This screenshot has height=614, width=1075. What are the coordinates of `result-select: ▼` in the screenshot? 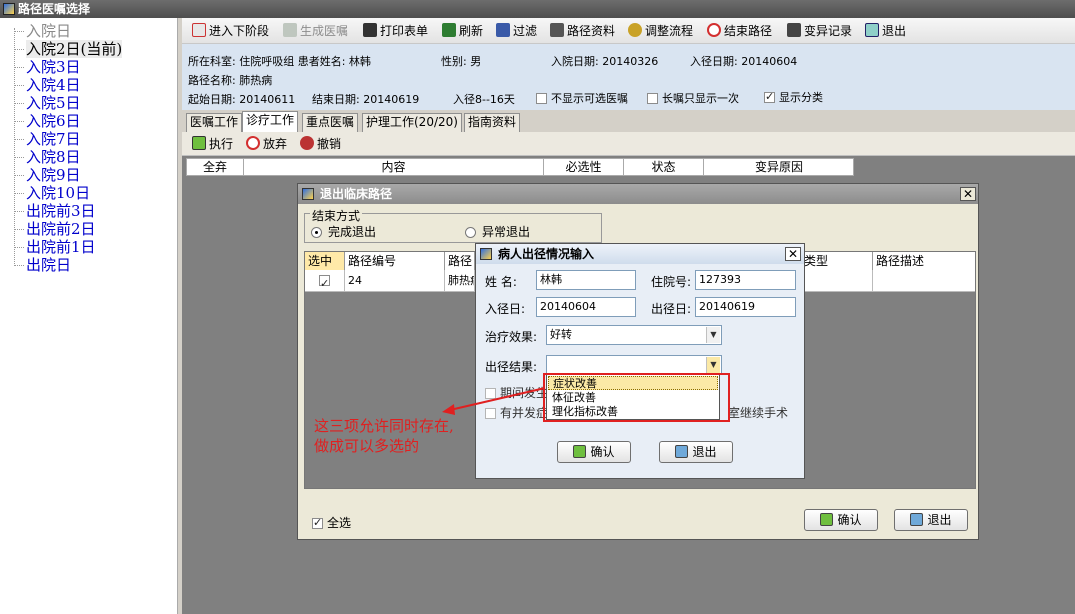 It's located at (634, 365).